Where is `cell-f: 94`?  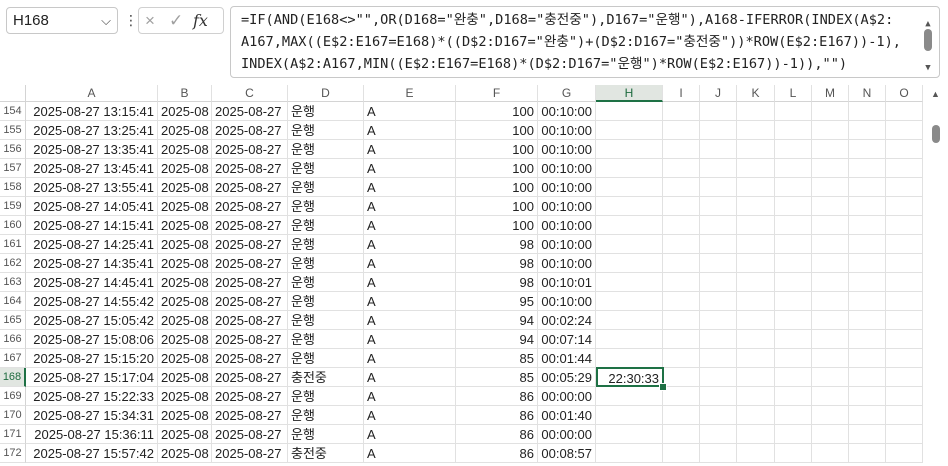
cell-f: 94 is located at coordinates (497, 320).